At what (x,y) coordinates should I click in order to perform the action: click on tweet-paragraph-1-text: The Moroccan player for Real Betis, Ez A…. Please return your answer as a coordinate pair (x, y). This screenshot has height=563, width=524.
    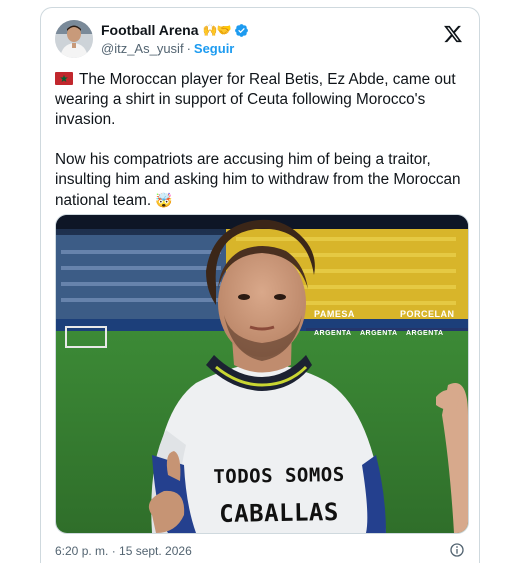
    Looking at the image, I should click on (255, 99).